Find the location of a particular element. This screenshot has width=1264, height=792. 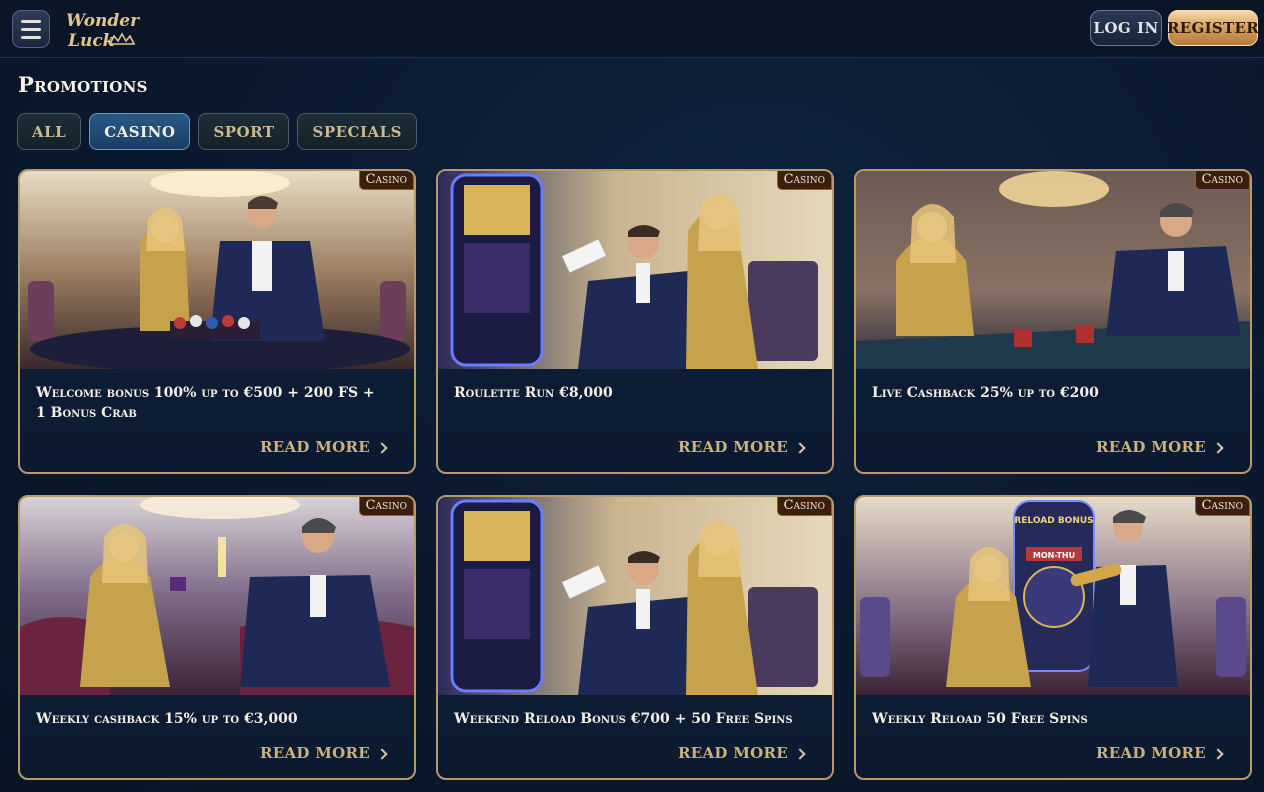

login-button: LOG IN is located at coordinates (1126, 28).